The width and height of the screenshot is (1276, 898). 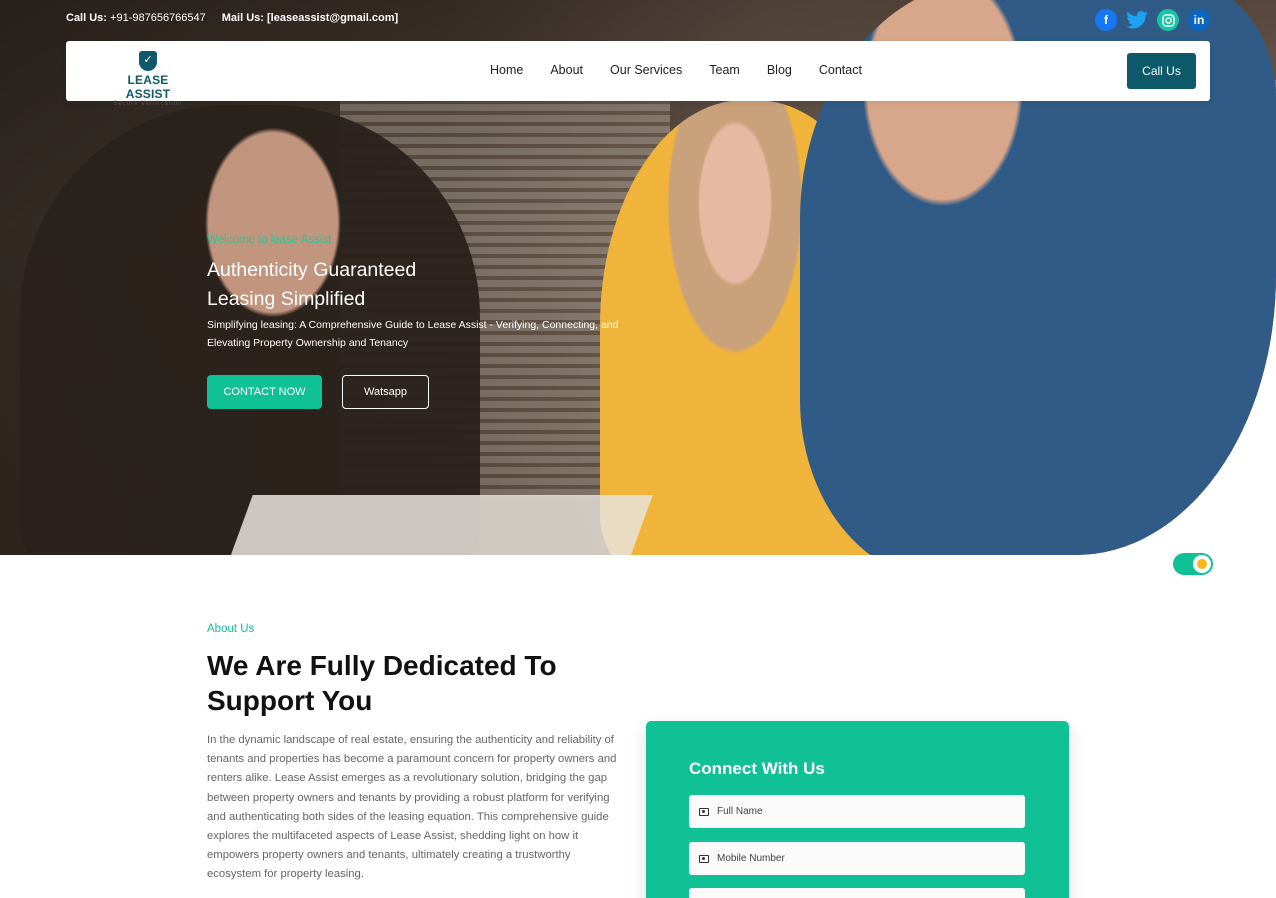 I want to click on sun-icon, so click(x=1202, y=564).